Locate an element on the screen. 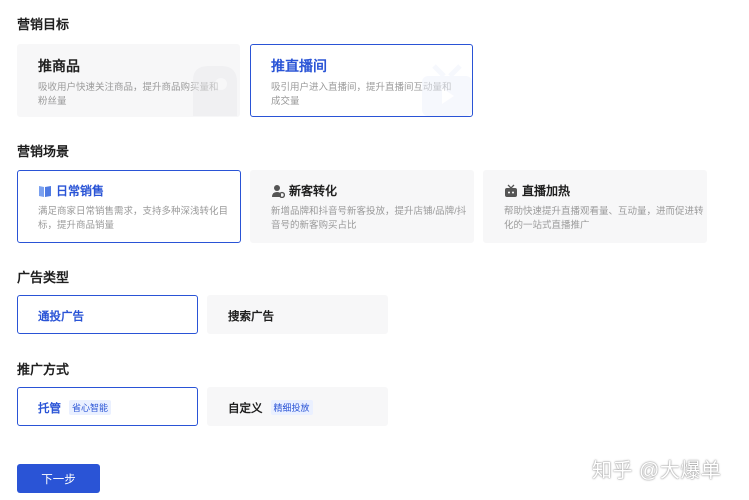 This screenshot has width=749, height=500. scene-title-wrap: 日常销售 is located at coordinates (71, 190).